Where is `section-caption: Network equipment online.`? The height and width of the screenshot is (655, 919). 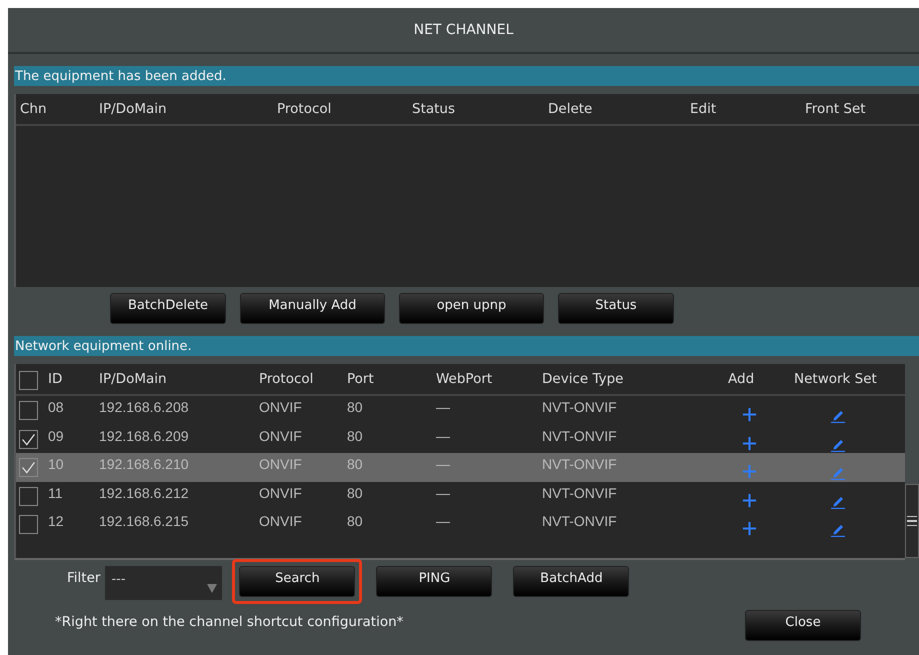
section-caption: Network equipment online. is located at coordinates (466, 346).